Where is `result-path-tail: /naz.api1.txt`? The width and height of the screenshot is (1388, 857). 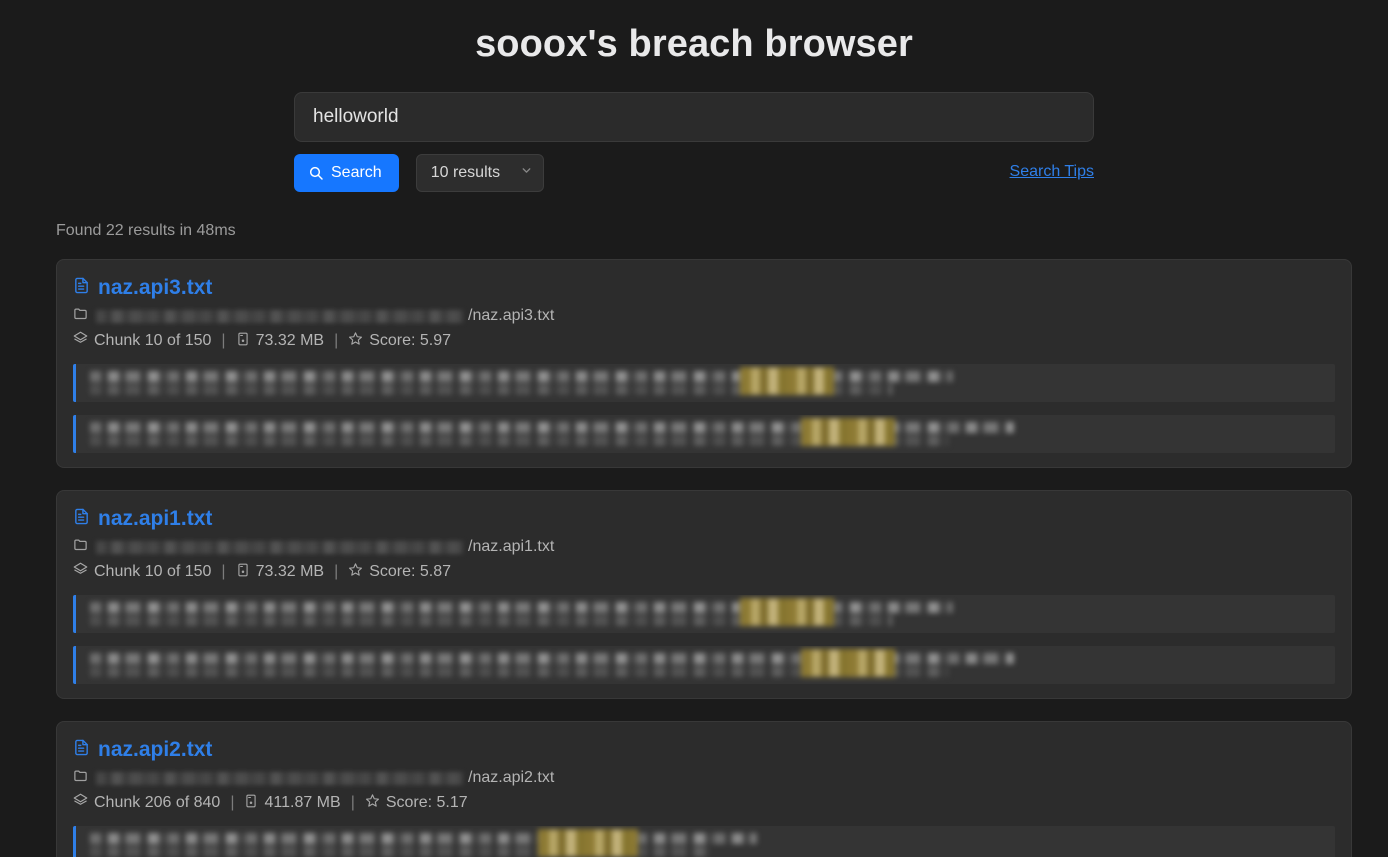
result-path-tail: /naz.api1.txt is located at coordinates (511, 546).